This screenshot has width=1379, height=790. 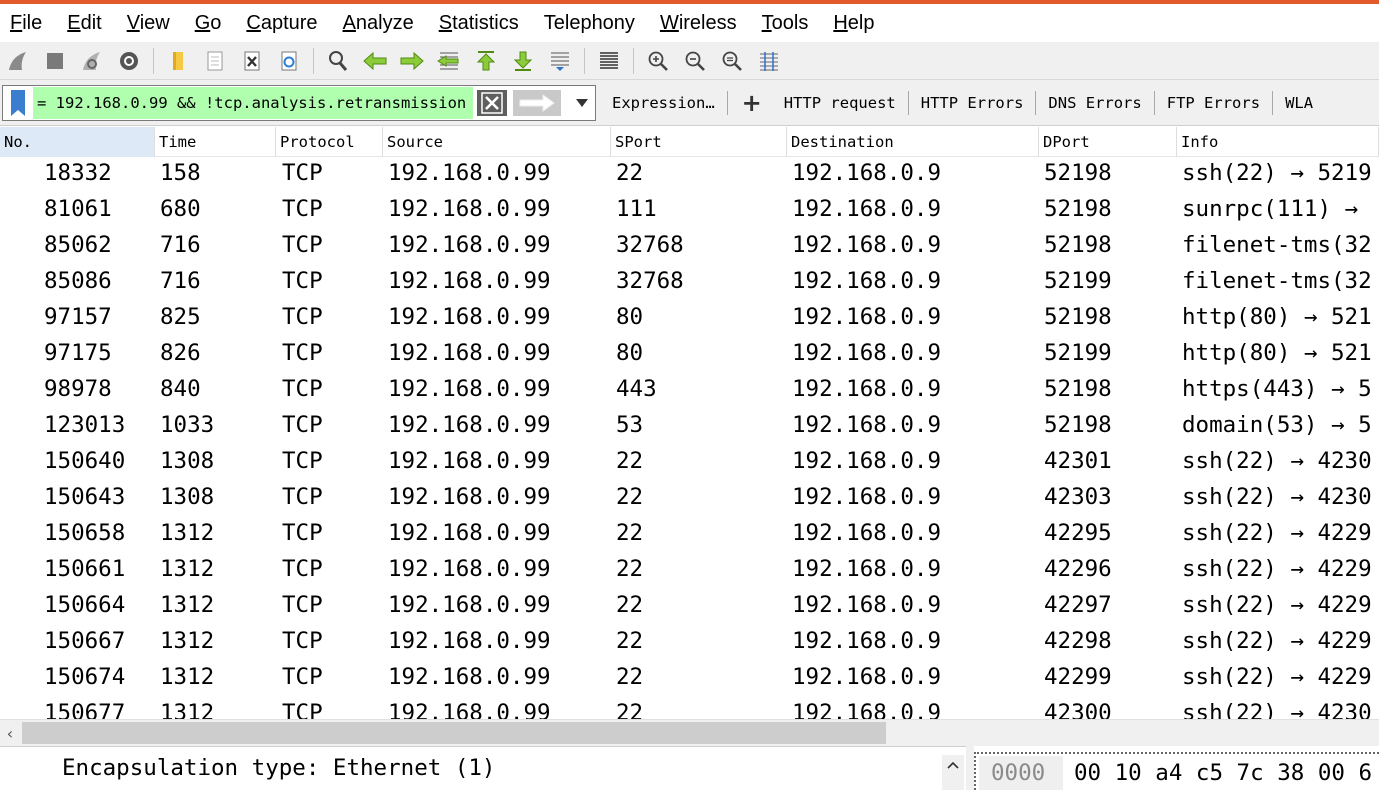 I want to click on menu-view: View, so click(x=148, y=23).